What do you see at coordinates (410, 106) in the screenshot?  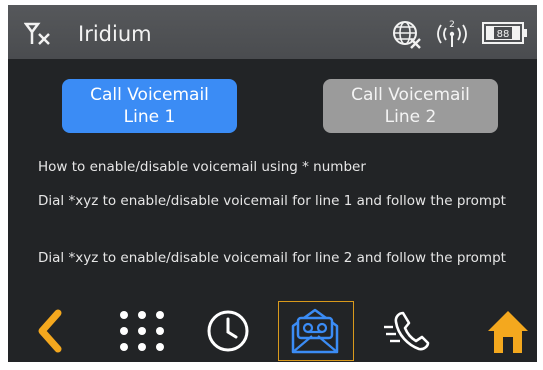 I see `call-voicemail-line-2-button: Call Voicemail Line 2` at bounding box center [410, 106].